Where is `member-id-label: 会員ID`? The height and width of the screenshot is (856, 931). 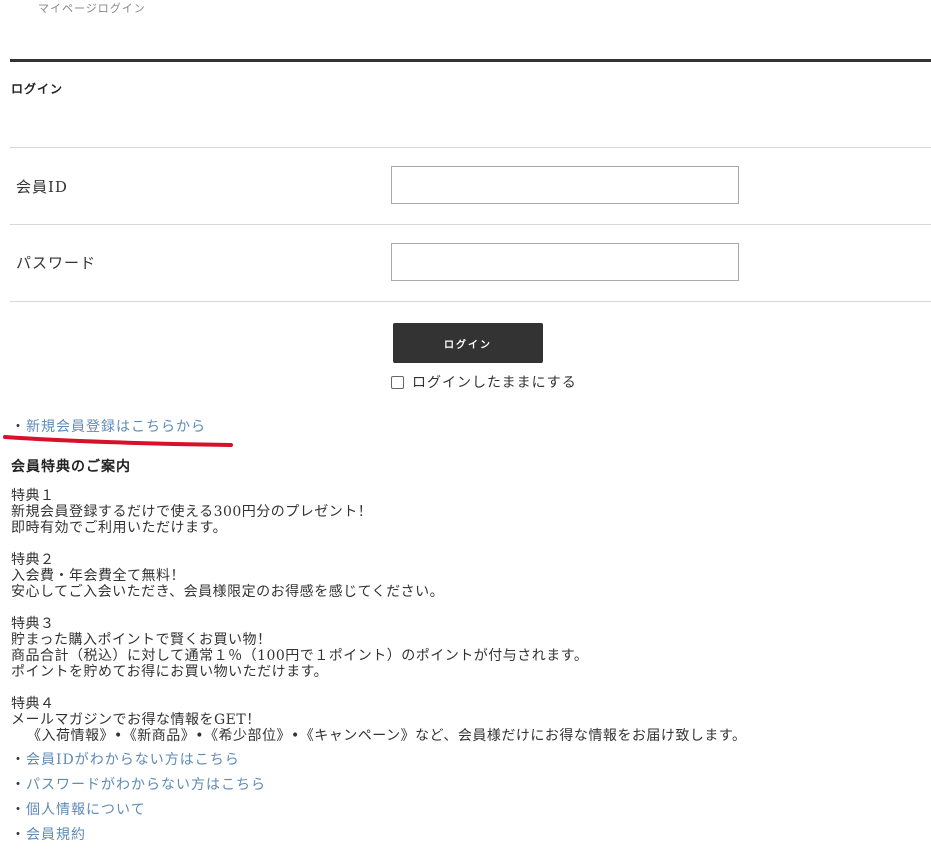 member-id-label: 会員ID is located at coordinates (42, 187).